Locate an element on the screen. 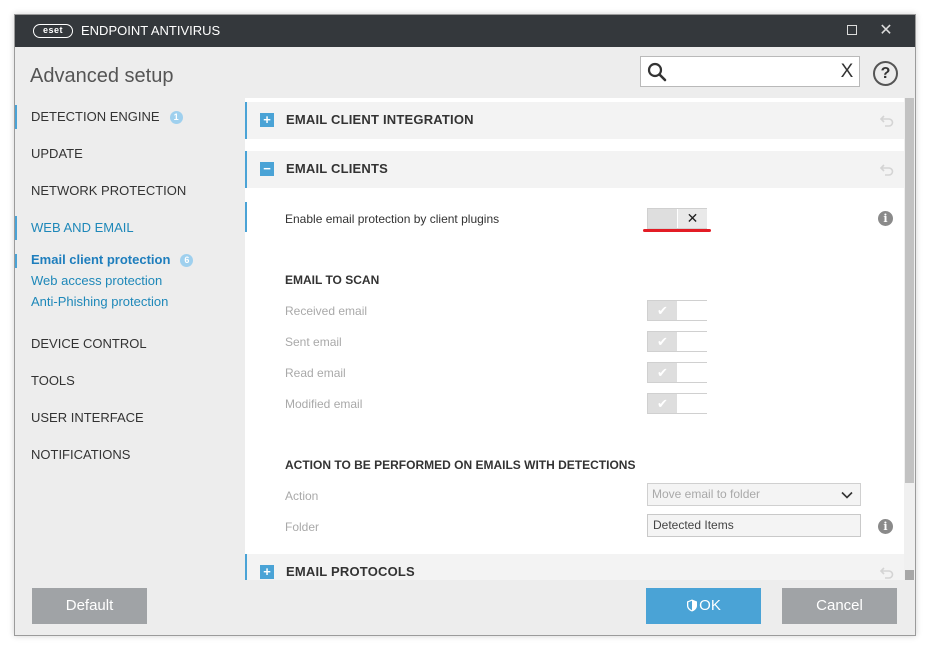 The width and height of the screenshot is (931, 653). vertical-scrollbar is located at coordinates (909, 339).